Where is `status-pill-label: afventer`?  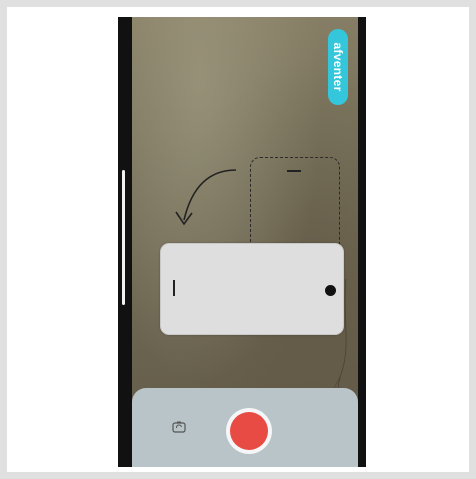 status-pill-label: afventer is located at coordinates (338, 67).